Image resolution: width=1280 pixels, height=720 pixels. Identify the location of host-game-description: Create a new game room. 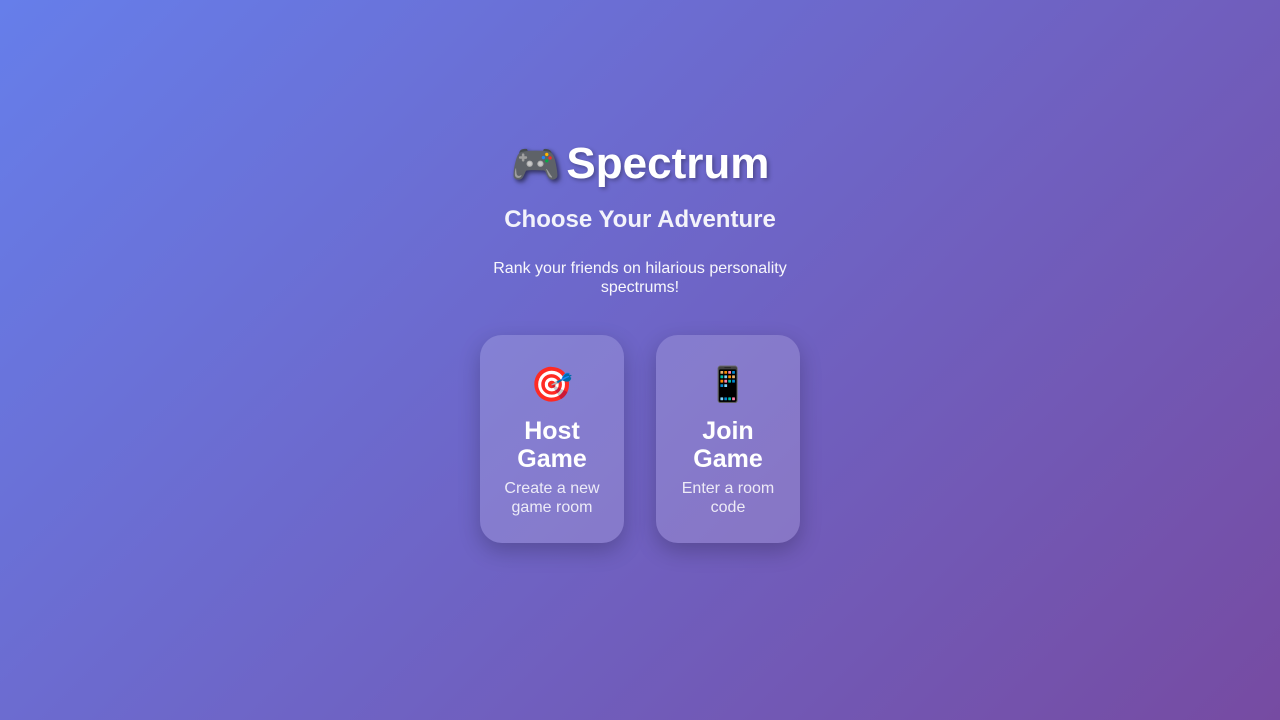
(552, 498).